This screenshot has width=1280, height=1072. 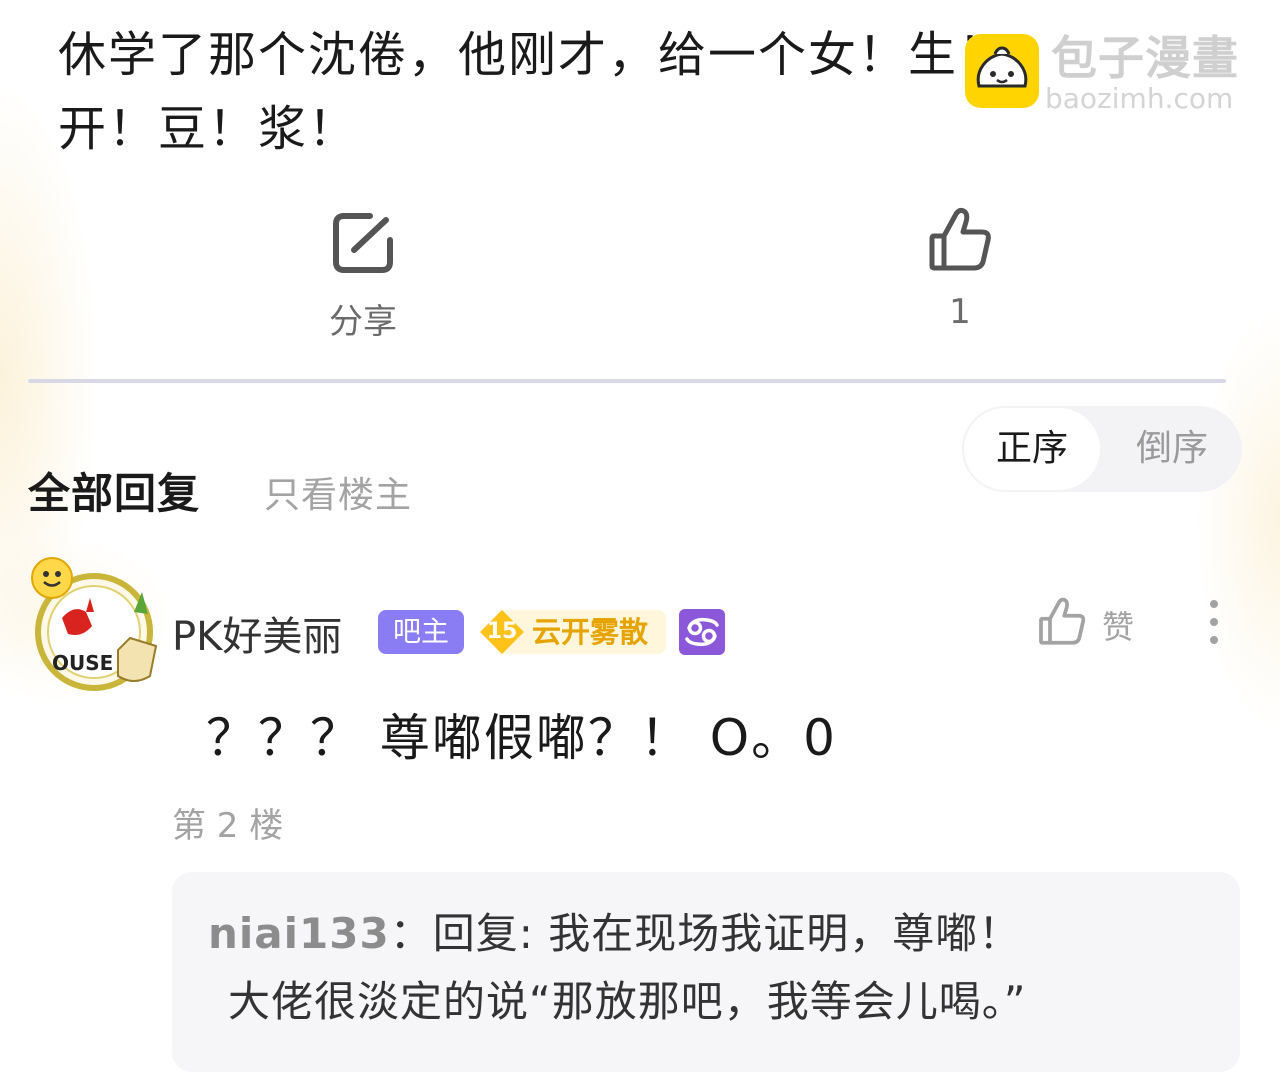 What do you see at coordinates (257, 633) in the screenshot?
I see `reply-username: PK好美丽` at bounding box center [257, 633].